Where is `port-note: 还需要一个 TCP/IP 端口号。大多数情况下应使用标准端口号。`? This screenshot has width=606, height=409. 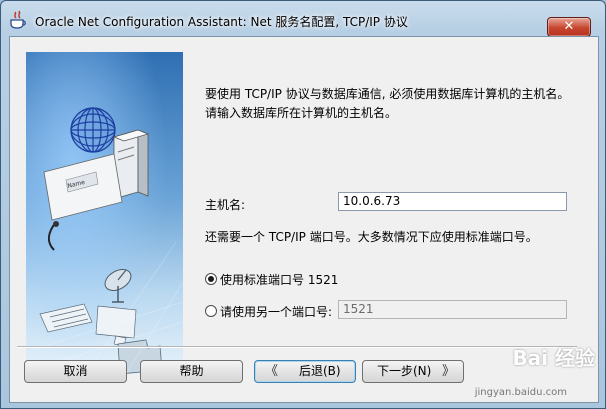 port-note: 还需要一个 TCP/IP 端口号。大多数情况下应使用标准端口号。 is located at coordinates (371, 237).